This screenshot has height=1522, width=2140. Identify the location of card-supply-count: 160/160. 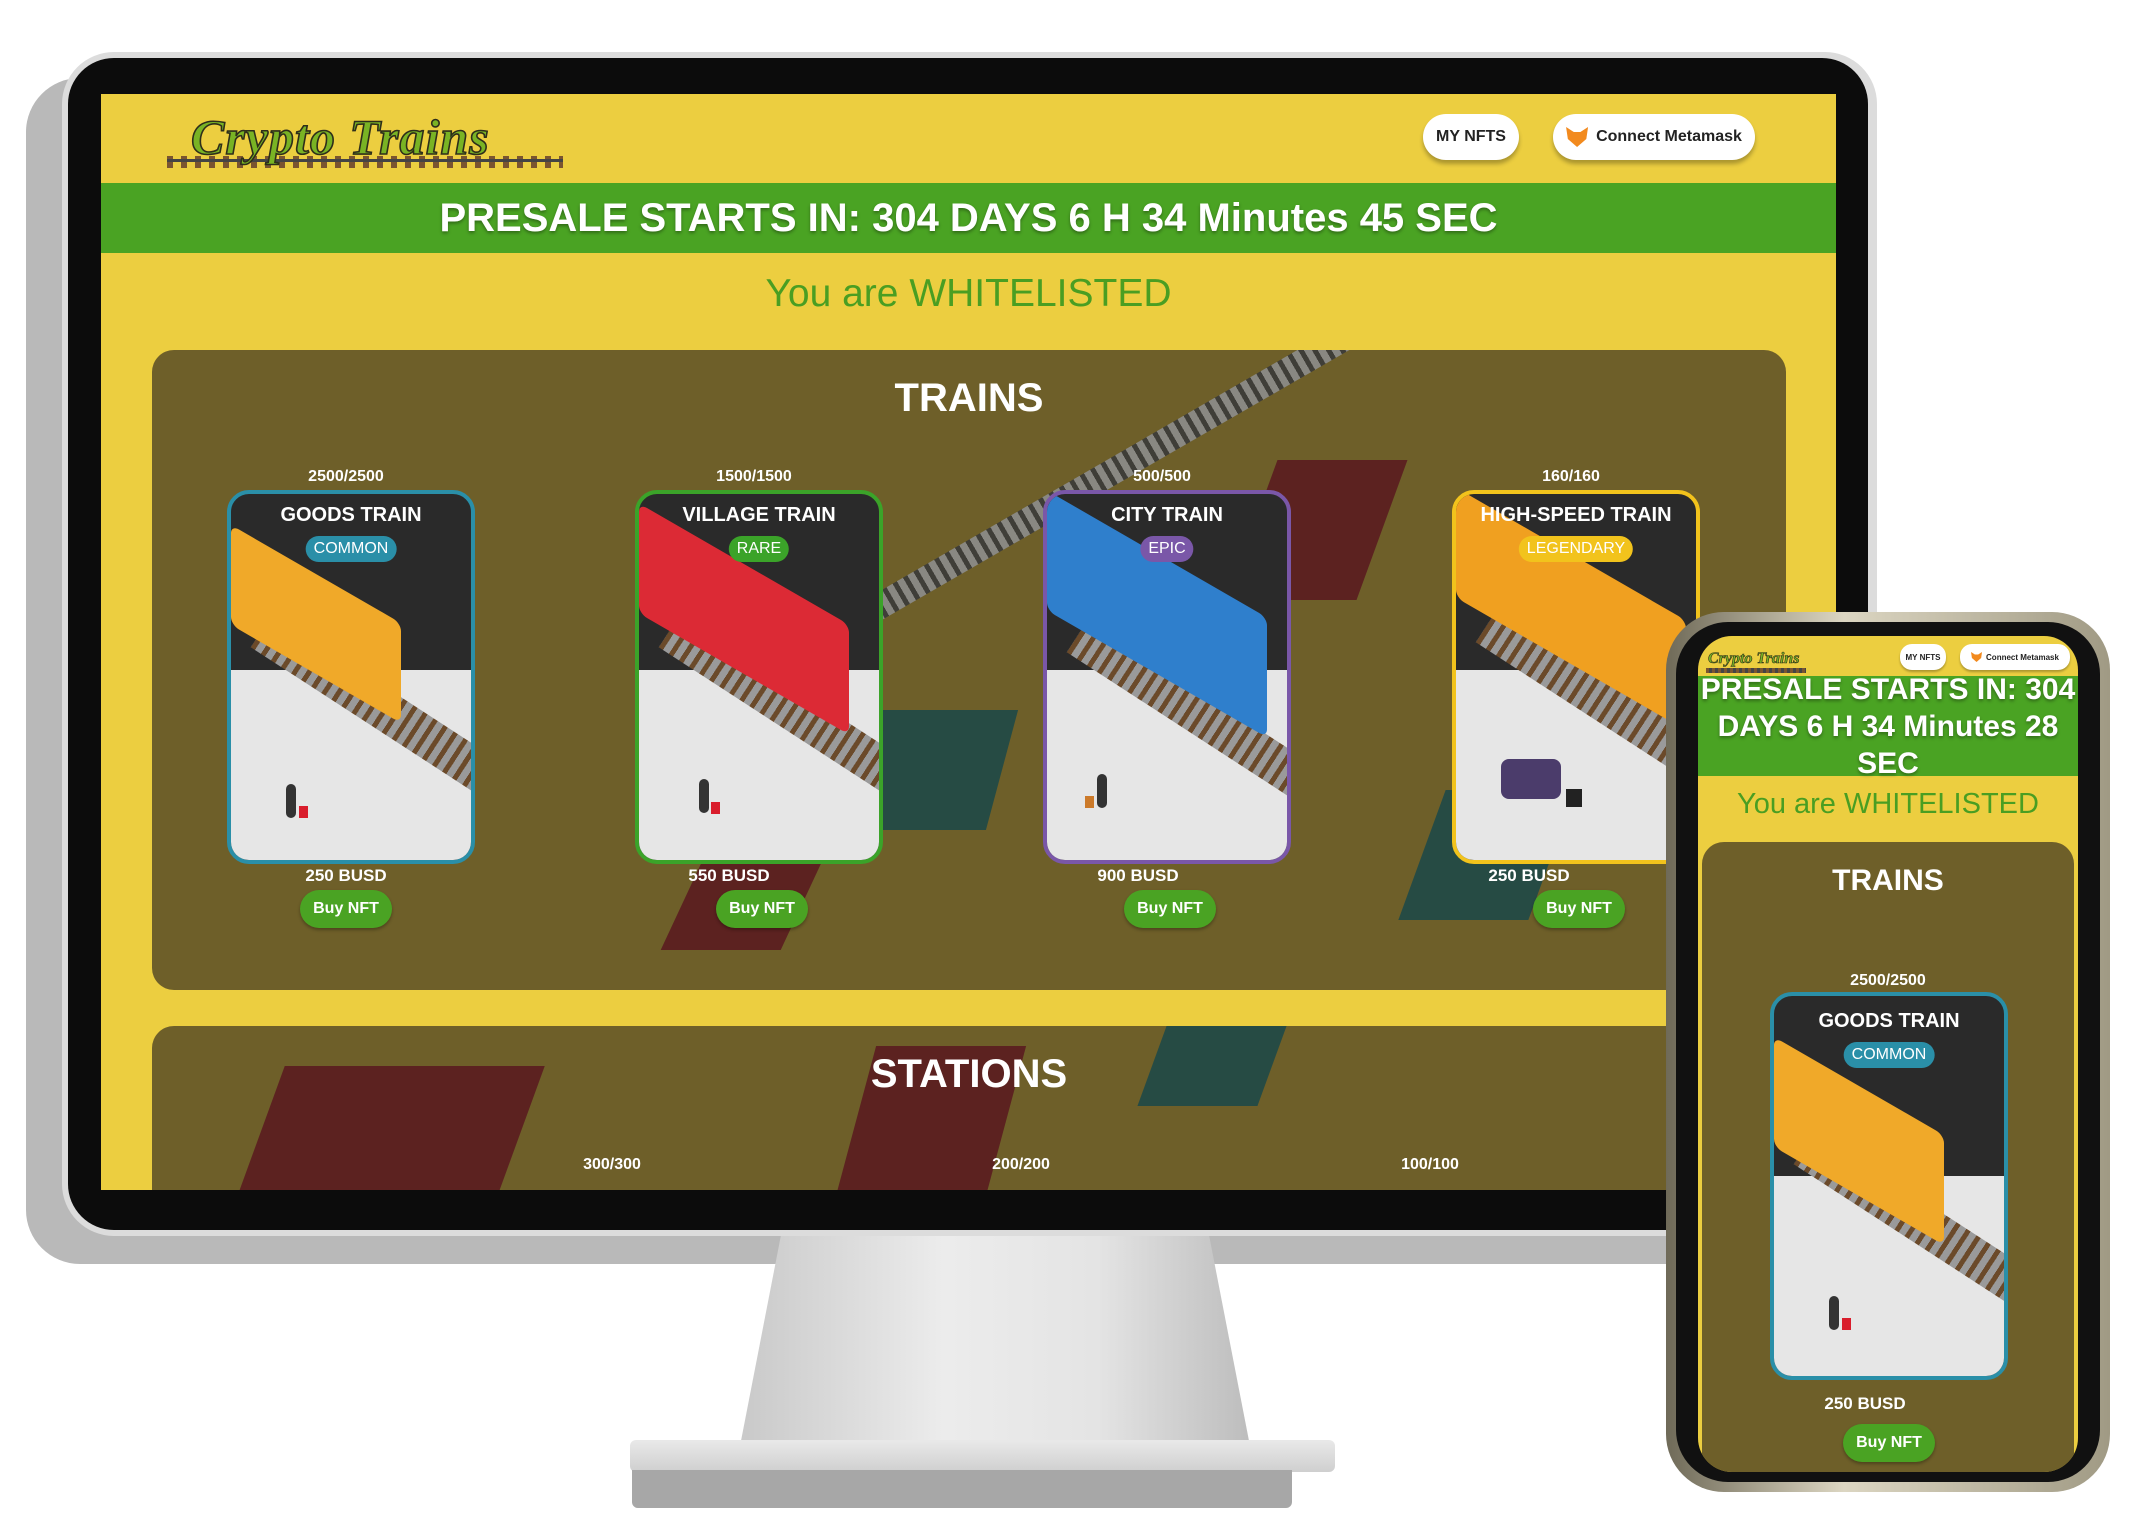
(1571, 476).